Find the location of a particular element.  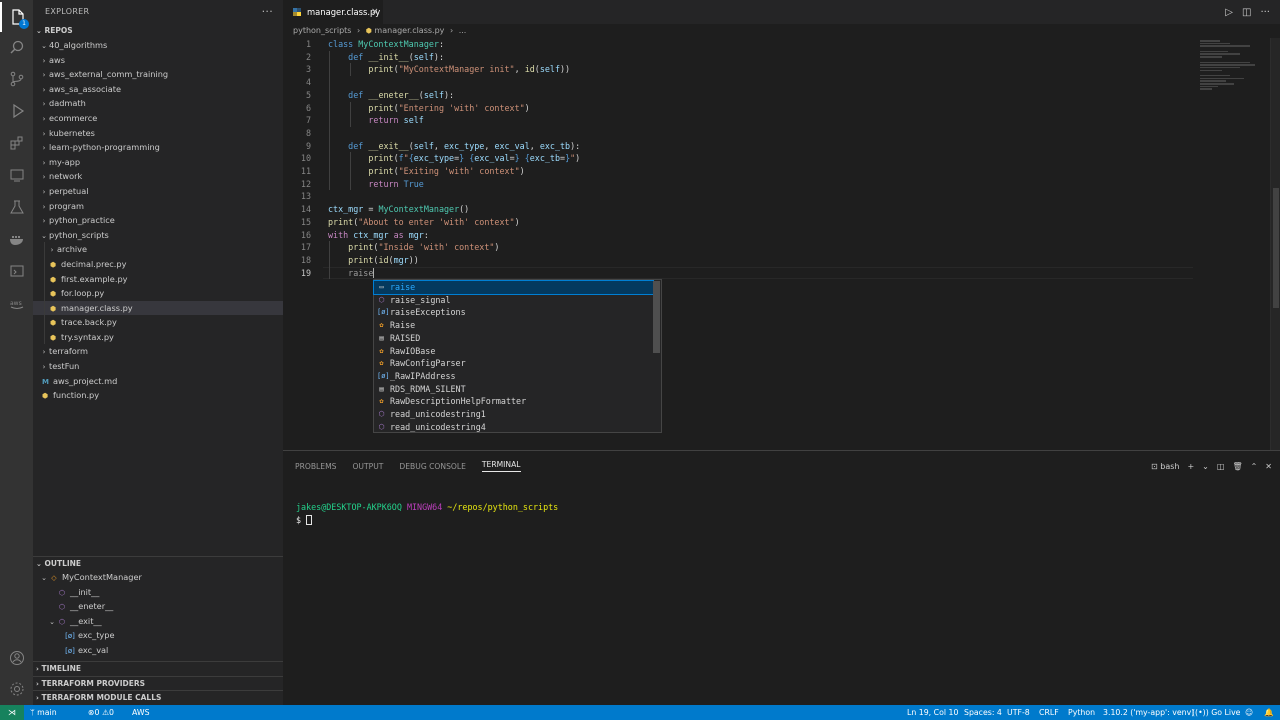

tree-file: ⬢ decimal.prec.py is located at coordinates (158, 264).